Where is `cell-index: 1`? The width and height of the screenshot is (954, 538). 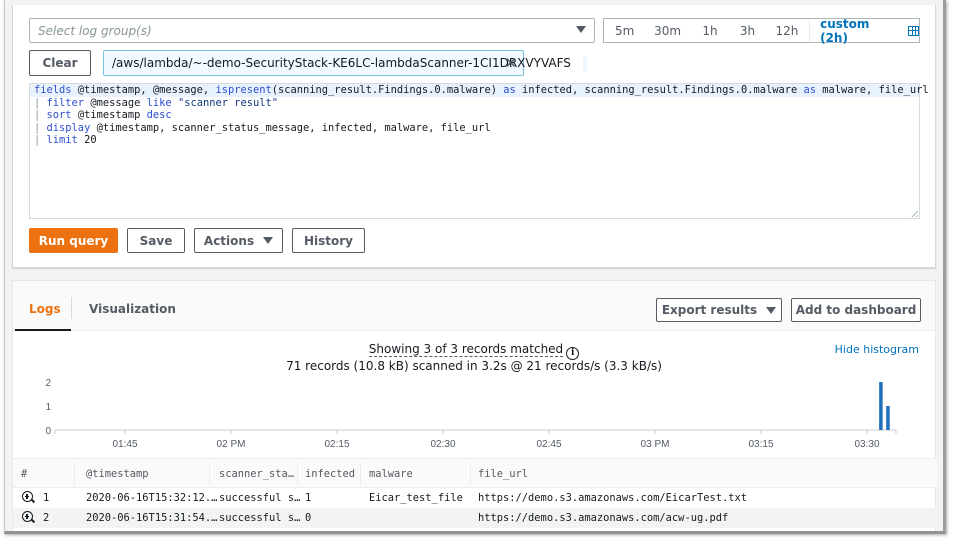 cell-index: 1 is located at coordinates (46, 498).